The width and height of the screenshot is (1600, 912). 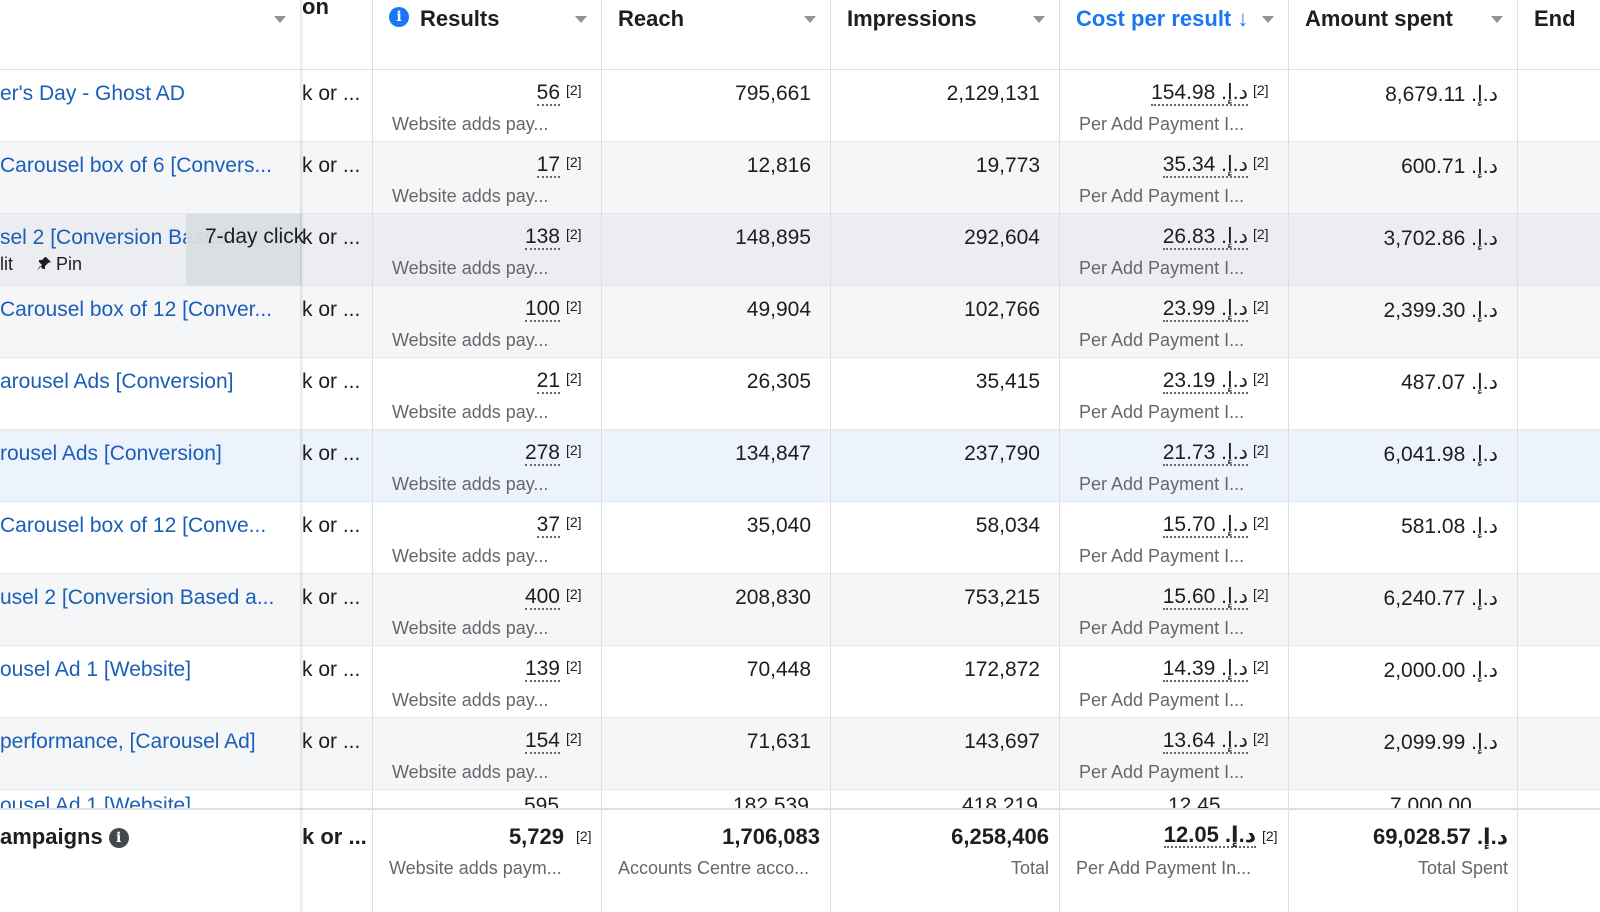 What do you see at coordinates (1209, 836) in the screenshot?
I see `footer-cost-per-result: 12.05 د.إ.‏` at bounding box center [1209, 836].